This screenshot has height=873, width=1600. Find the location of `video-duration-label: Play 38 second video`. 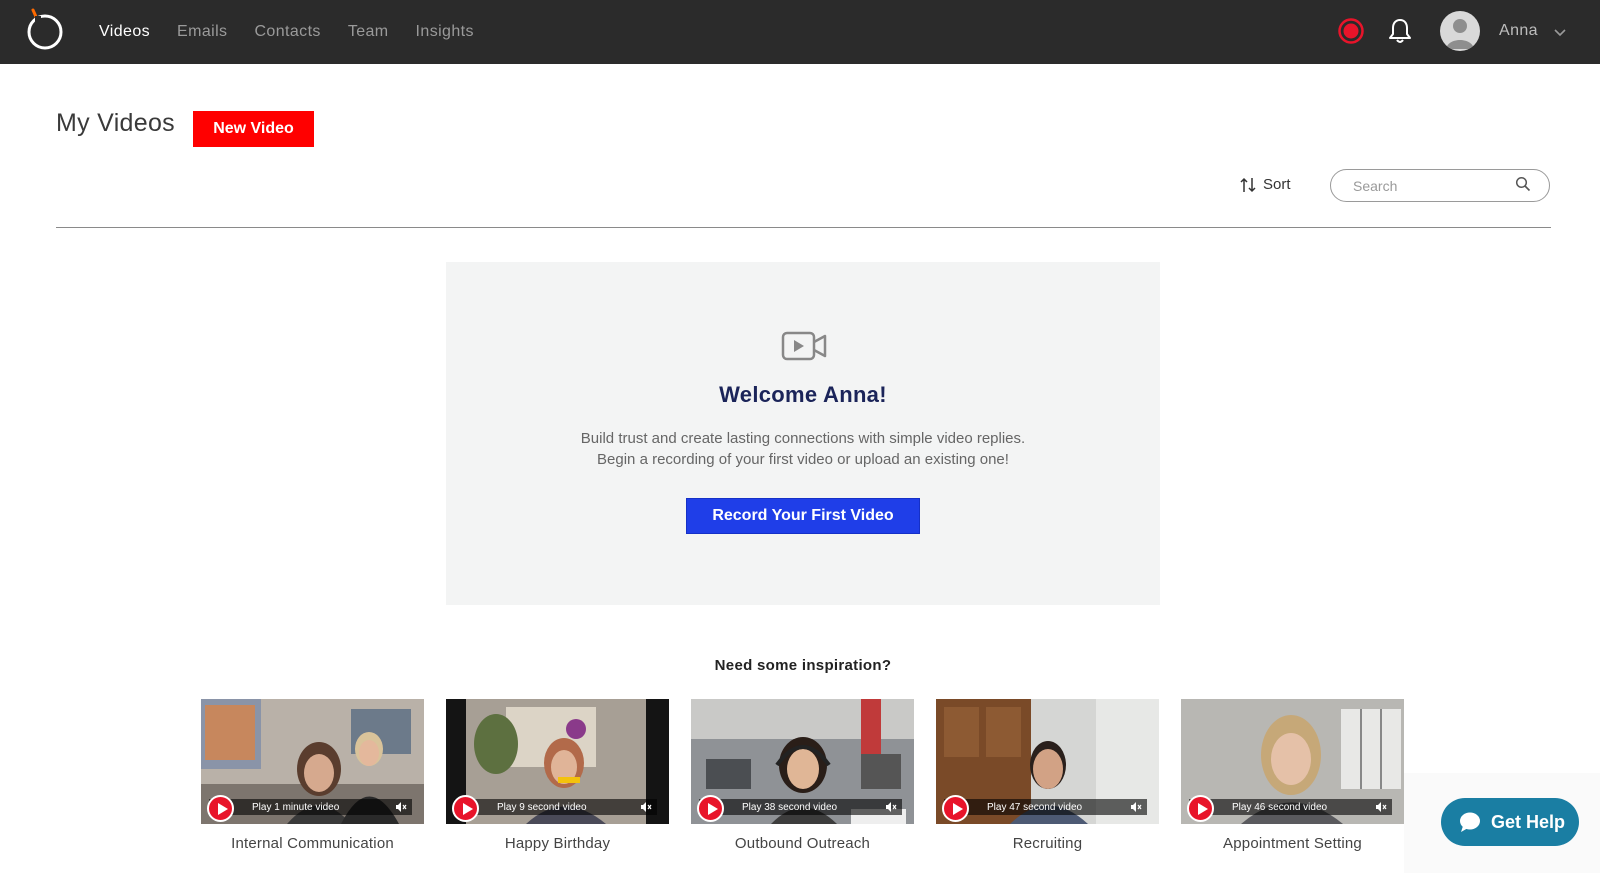

video-duration-label: Play 38 second video is located at coordinates (790, 807).